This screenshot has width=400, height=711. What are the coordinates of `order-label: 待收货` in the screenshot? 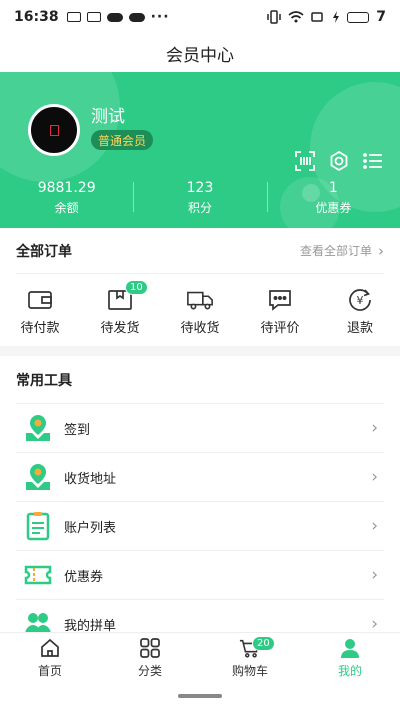 It's located at (200, 328).